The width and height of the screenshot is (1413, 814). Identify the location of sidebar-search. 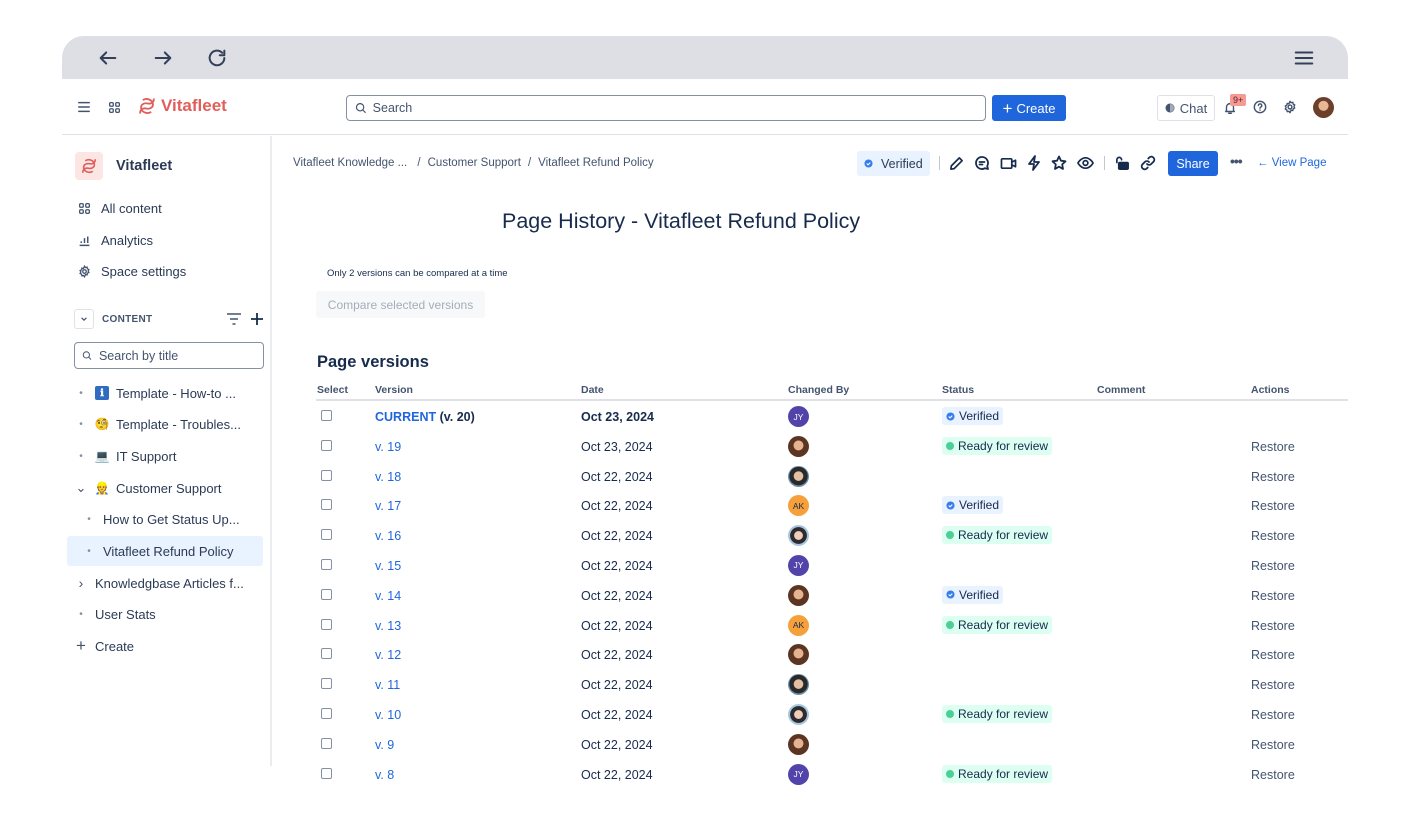
(169, 355).